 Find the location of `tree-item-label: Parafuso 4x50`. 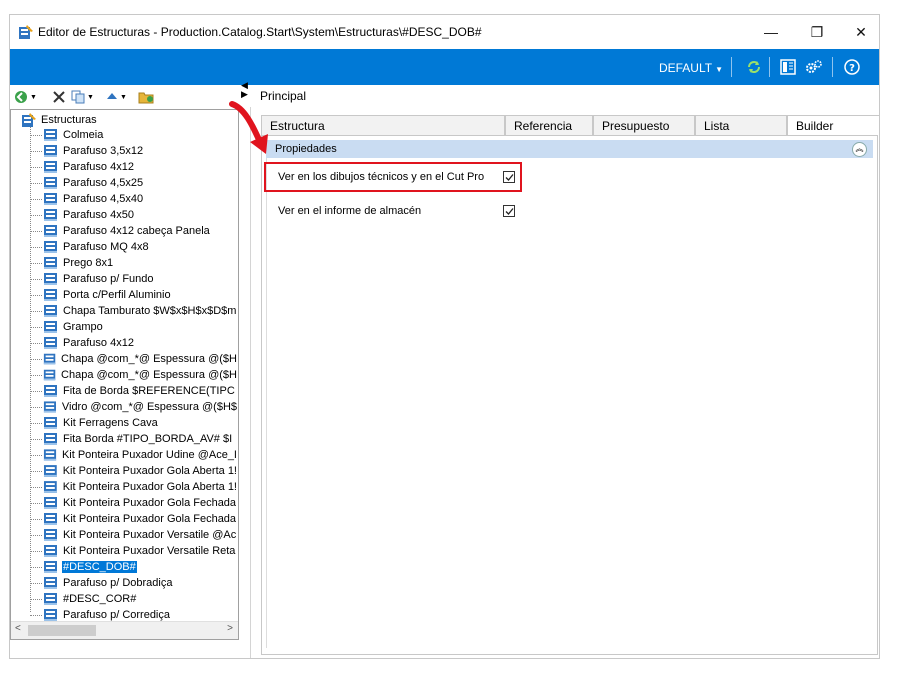

tree-item-label: Parafuso 4x50 is located at coordinates (98, 215).